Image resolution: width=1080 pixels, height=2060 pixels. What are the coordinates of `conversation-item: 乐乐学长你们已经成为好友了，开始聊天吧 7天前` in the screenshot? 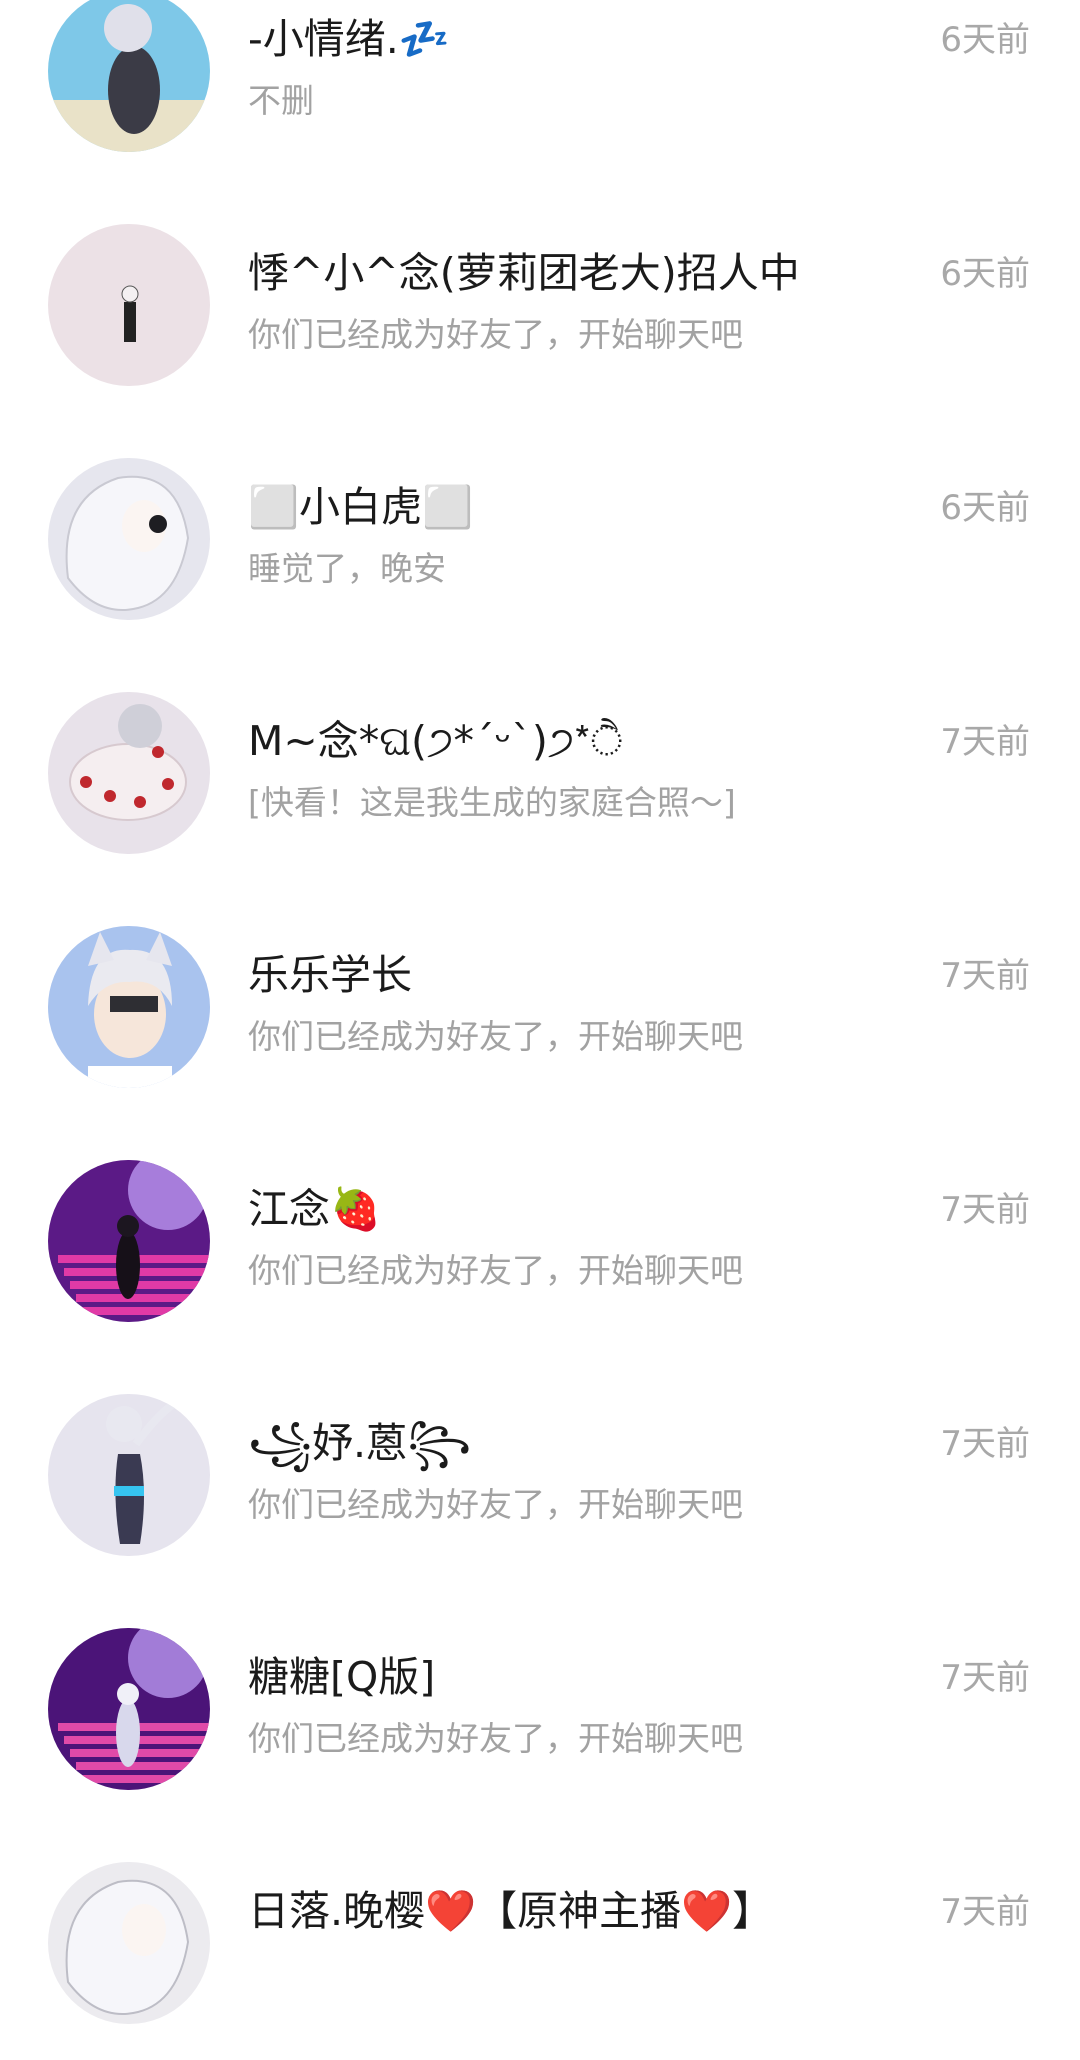 It's located at (540, 1007).